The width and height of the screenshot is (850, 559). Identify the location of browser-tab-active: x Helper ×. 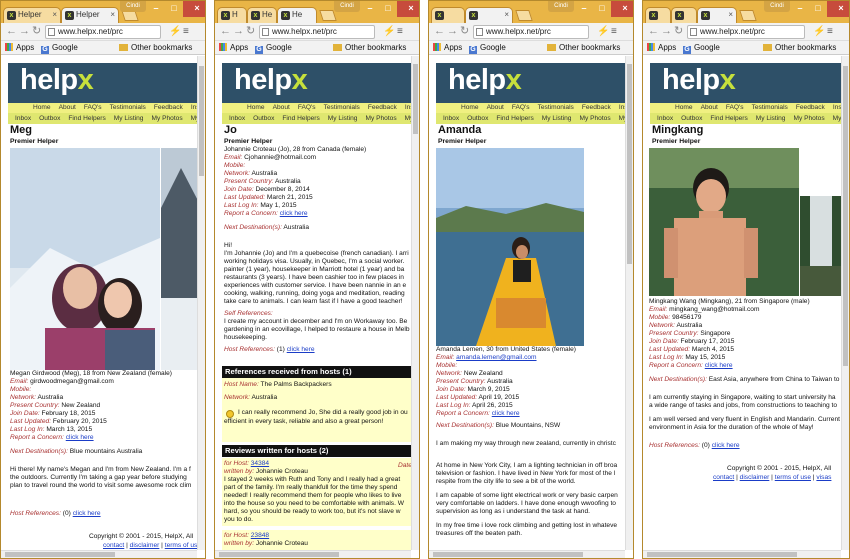
(90, 15).